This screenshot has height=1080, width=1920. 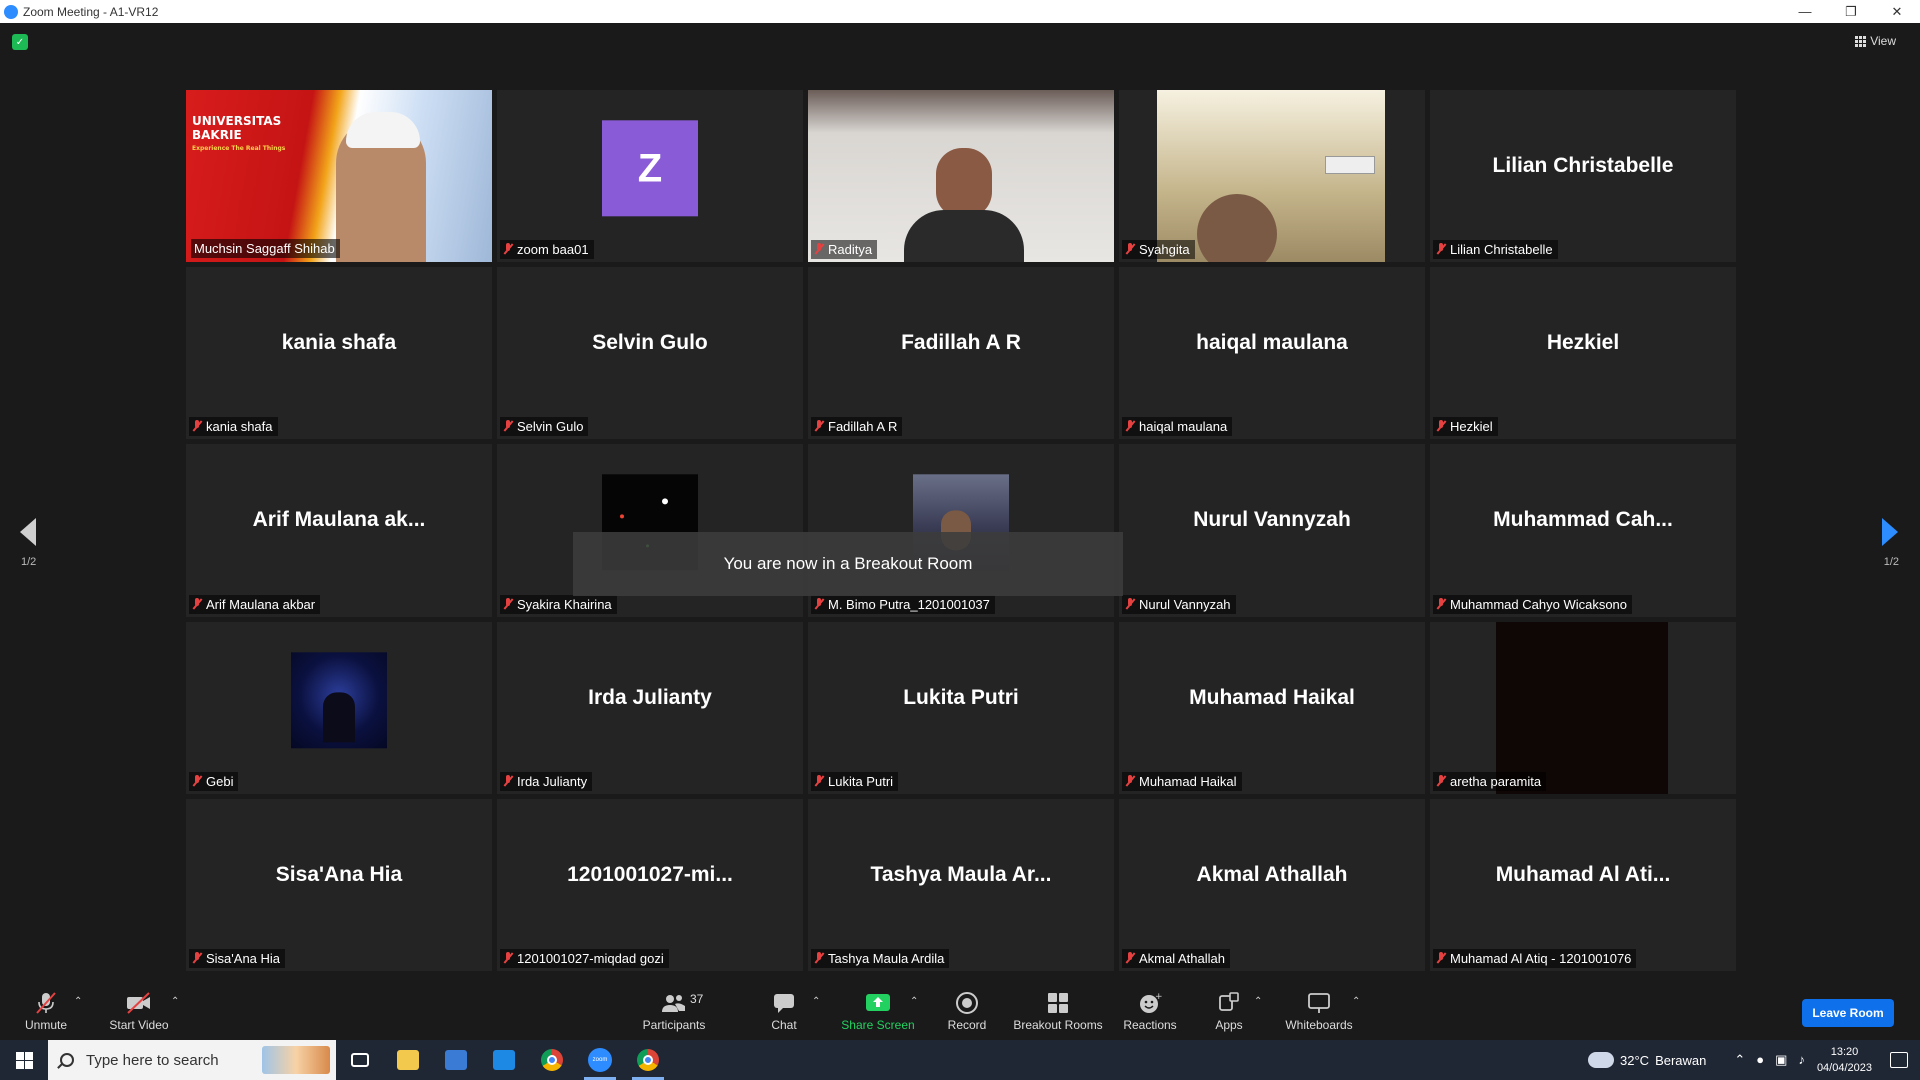 What do you see at coordinates (456, 1060) in the screenshot?
I see `microsoft-store-icon` at bounding box center [456, 1060].